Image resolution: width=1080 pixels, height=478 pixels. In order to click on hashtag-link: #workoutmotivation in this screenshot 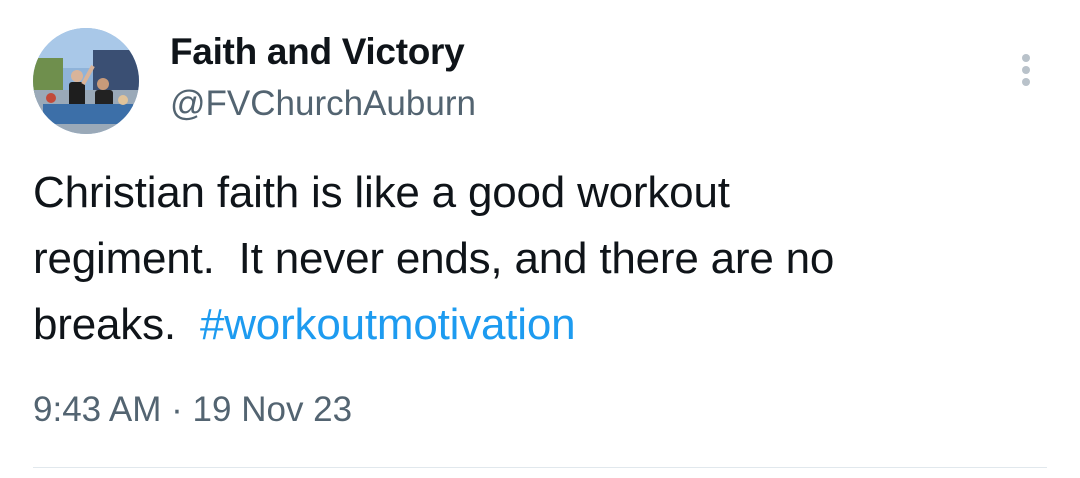, I will do `click(388, 324)`.